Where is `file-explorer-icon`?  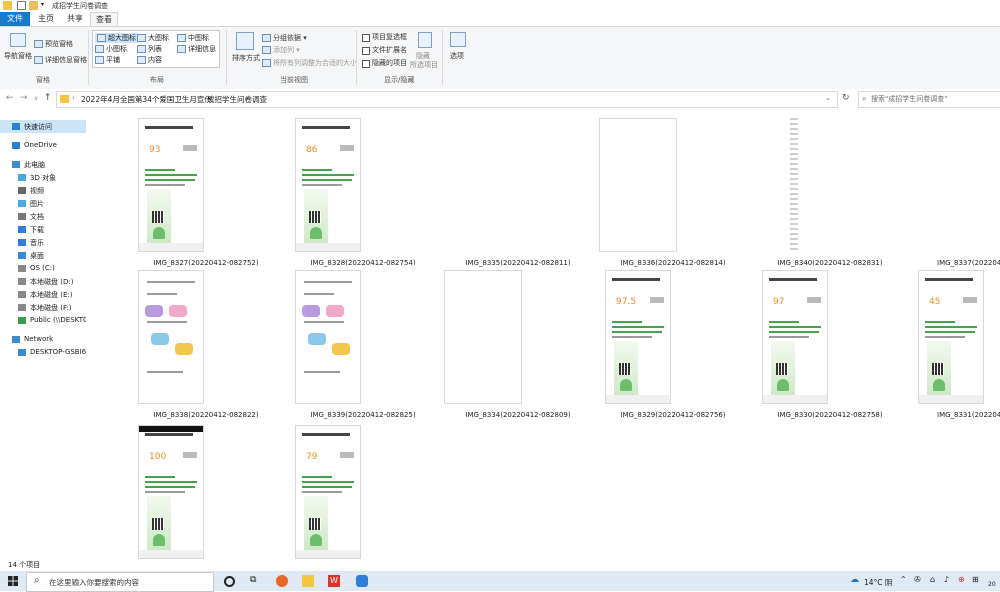 file-explorer-icon is located at coordinates (308, 581).